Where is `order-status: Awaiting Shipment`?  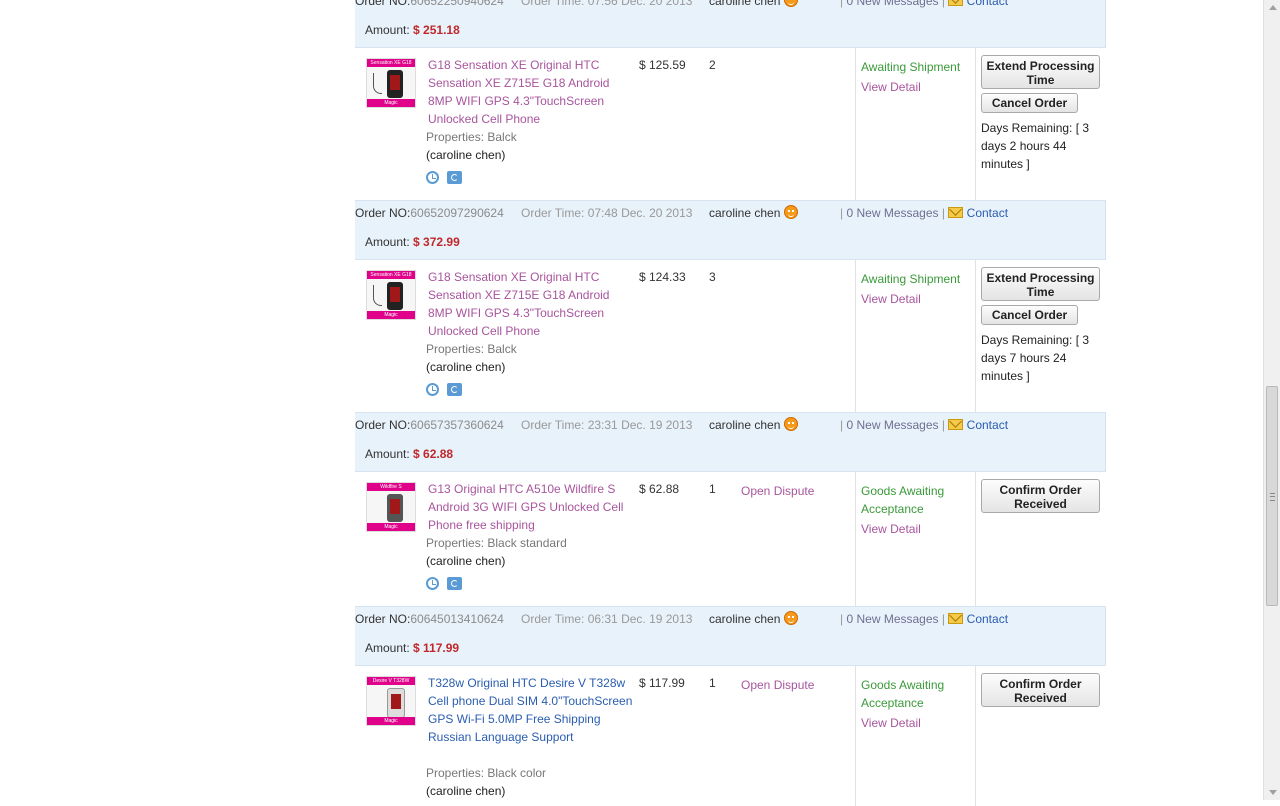
order-status: Awaiting Shipment is located at coordinates (911, 67).